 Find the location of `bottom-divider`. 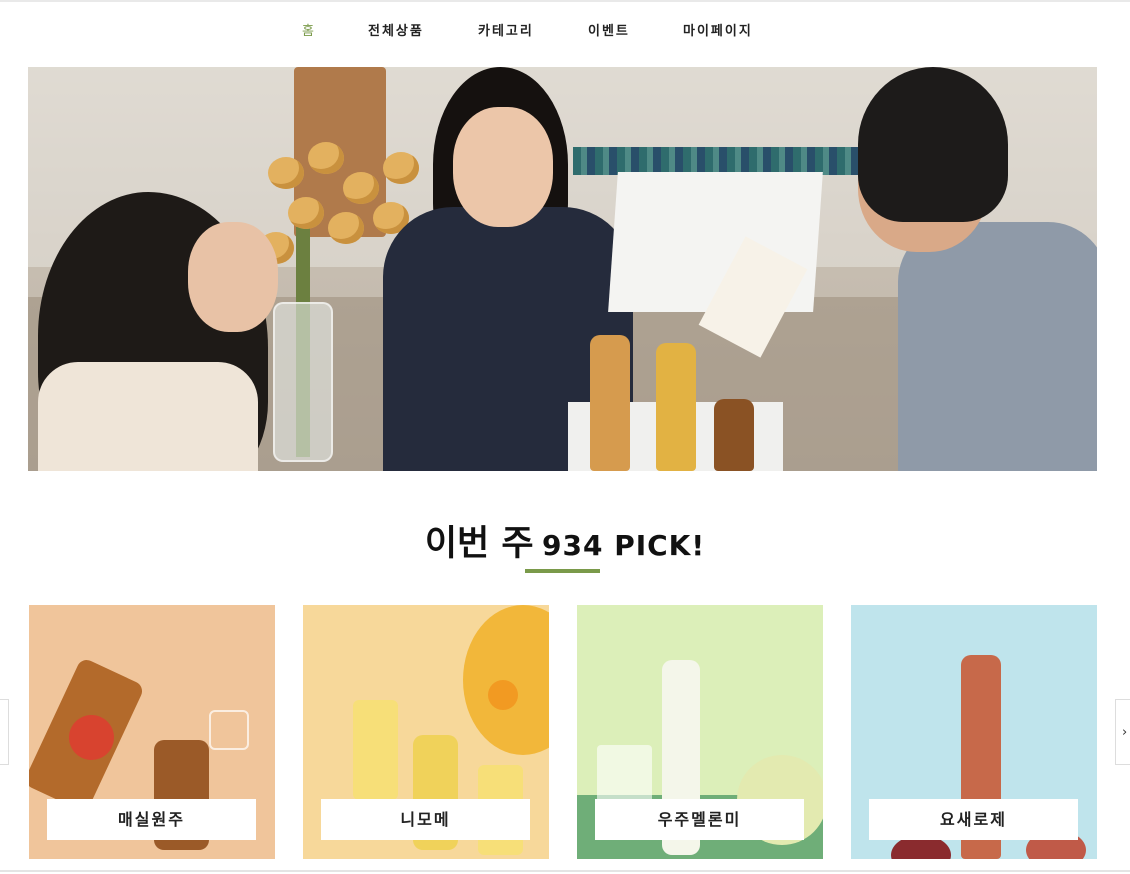

bottom-divider is located at coordinates (565, 871).